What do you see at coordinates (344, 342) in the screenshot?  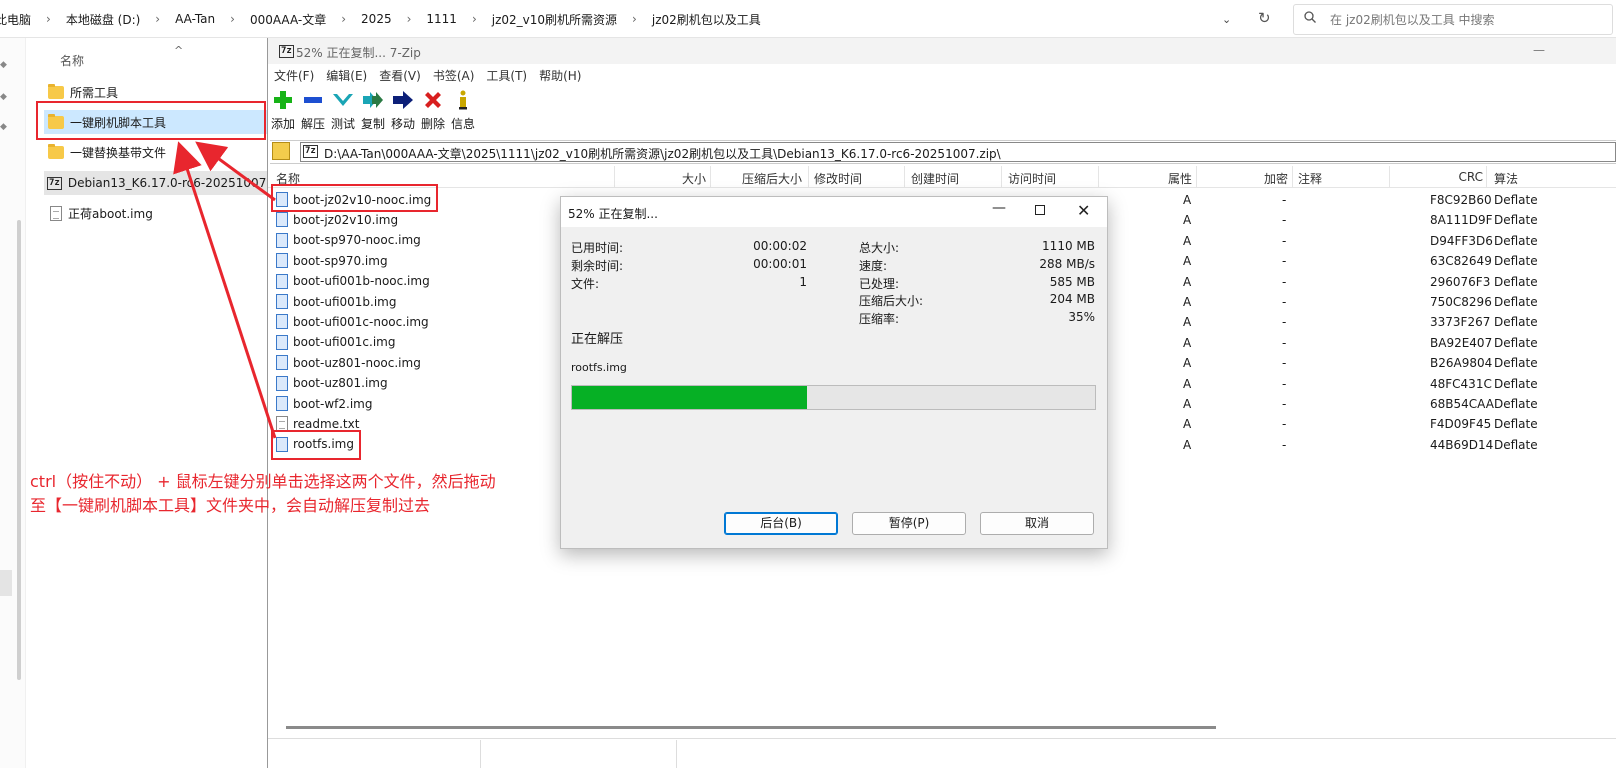 I see `file-name: boot-ufi001c.img` at bounding box center [344, 342].